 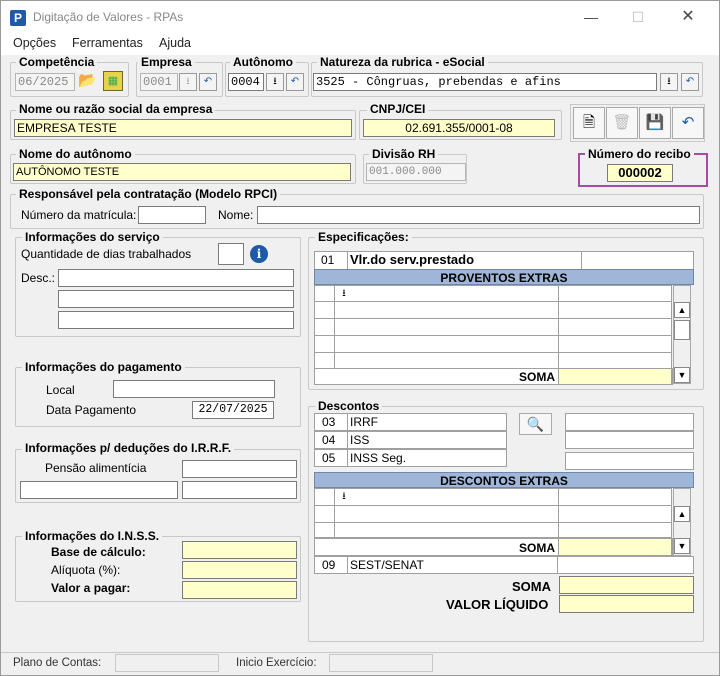 What do you see at coordinates (485, 82) in the screenshot?
I see `natureza-field: 3525 - Côngruas, prebendas e afins` at bounding box center [485, 82].